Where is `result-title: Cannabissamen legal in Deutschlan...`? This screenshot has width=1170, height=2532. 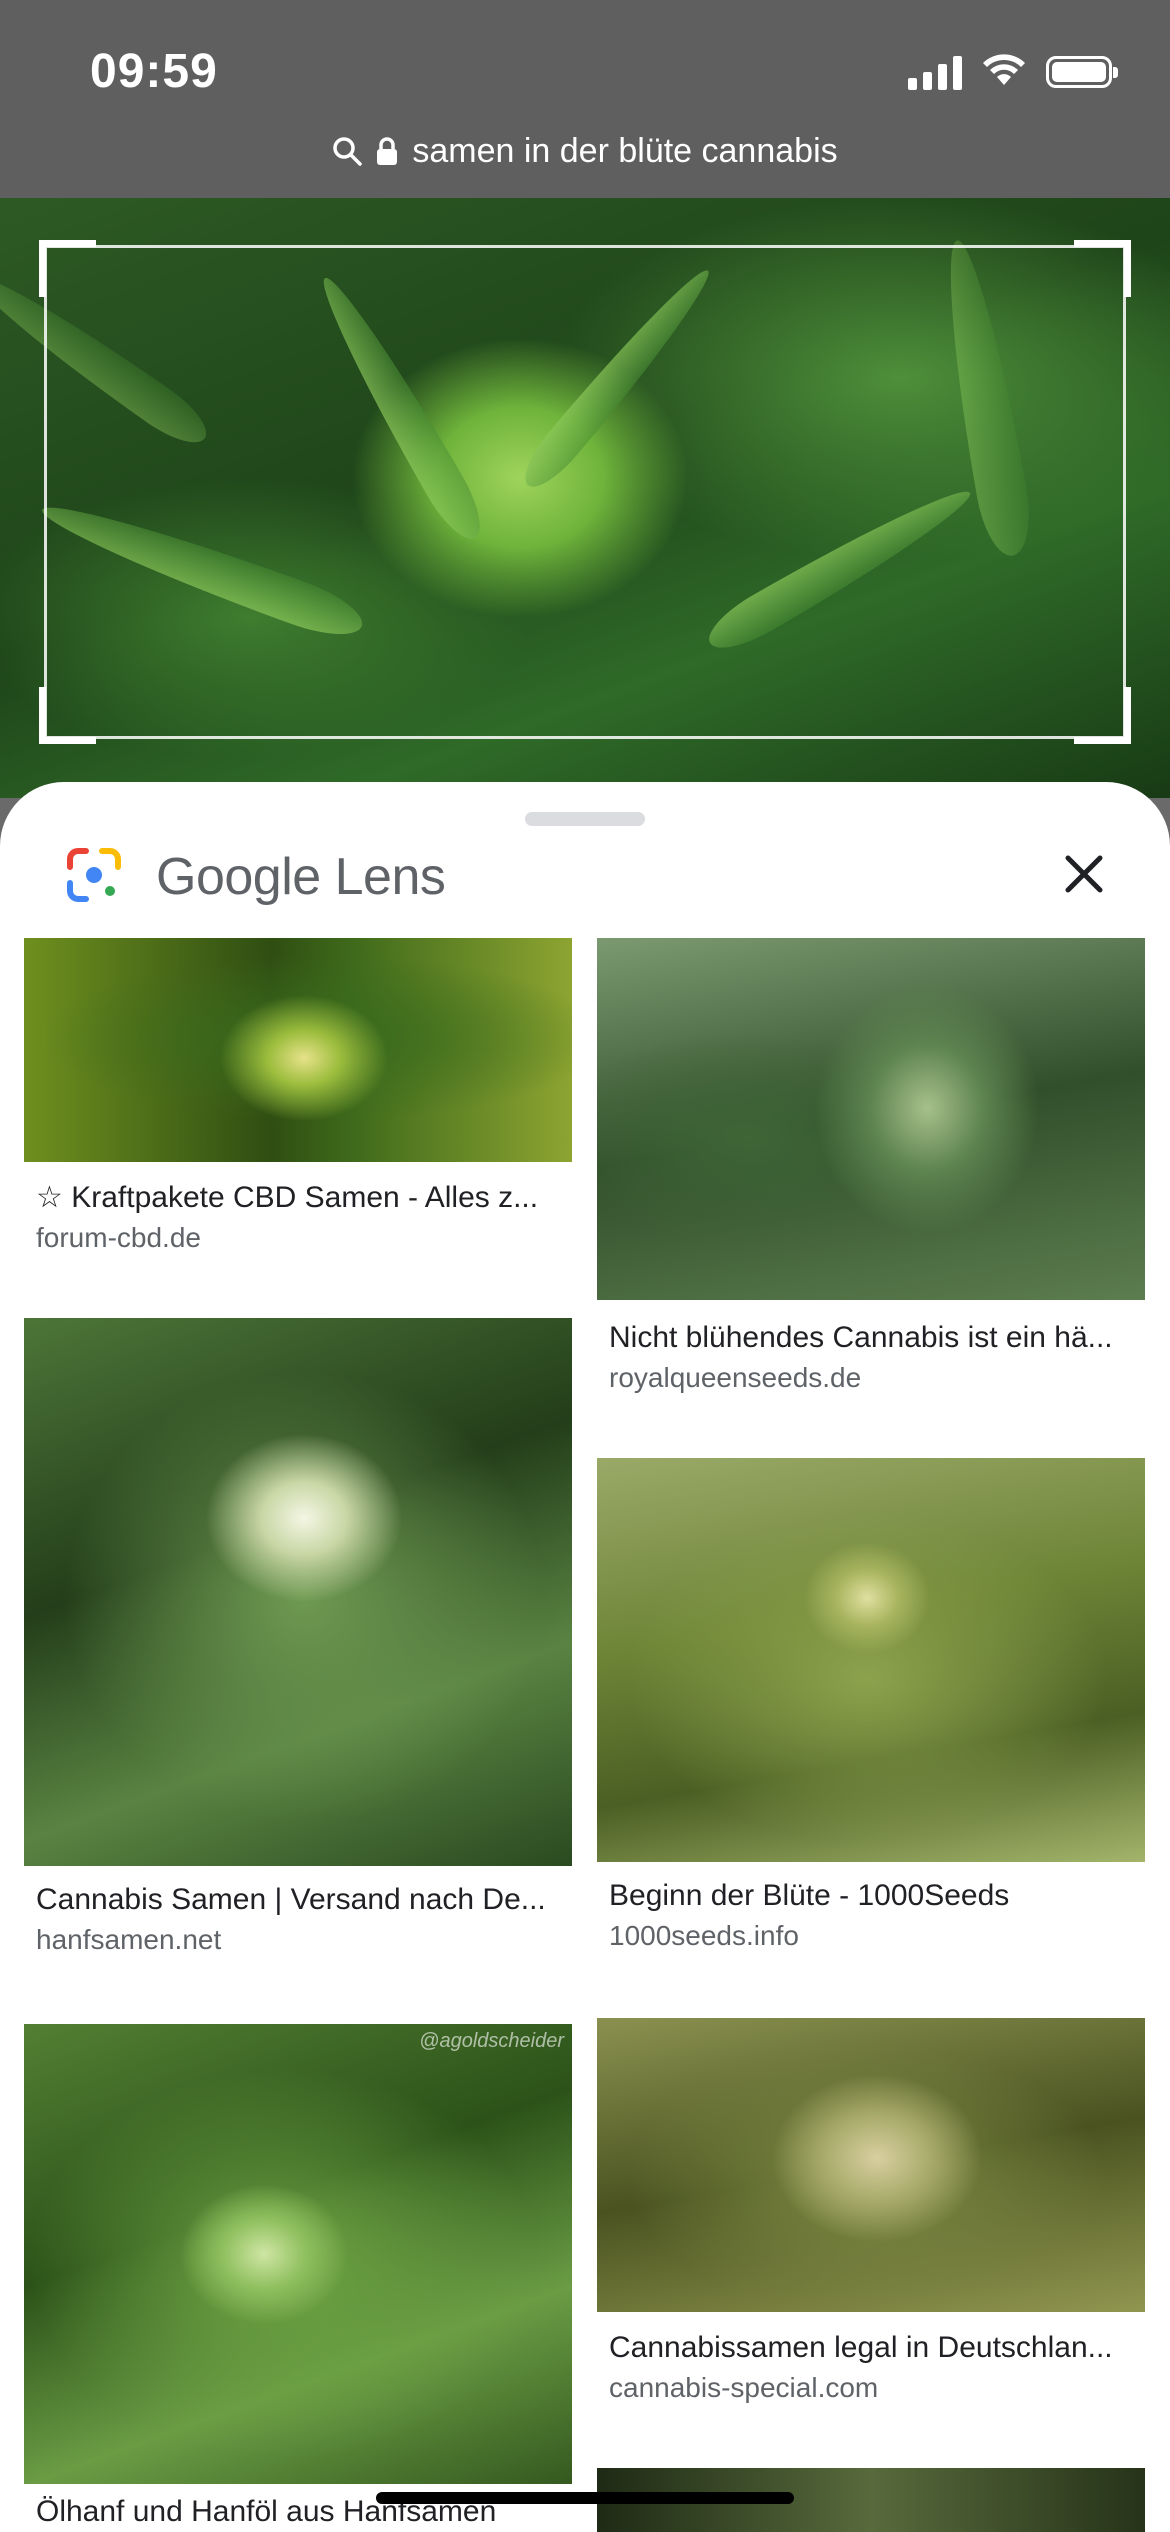 result-title: Cannabissamen legal in Deutschlan... is located at coordinates (871, 2348).